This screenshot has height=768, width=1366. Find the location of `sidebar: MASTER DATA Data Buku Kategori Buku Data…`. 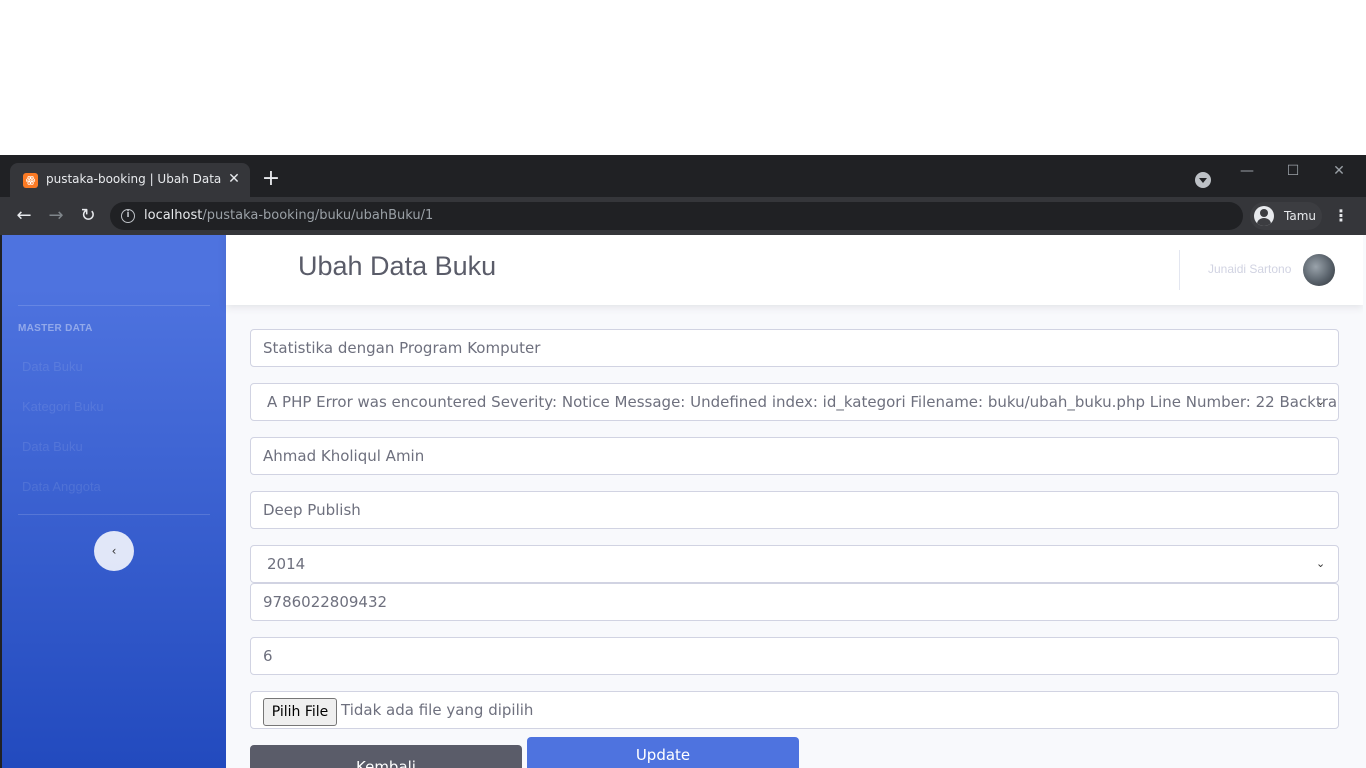

sidebar: MASTER DATA Data Buku Kategori Buku Data… is located at coordinates (114, 501).